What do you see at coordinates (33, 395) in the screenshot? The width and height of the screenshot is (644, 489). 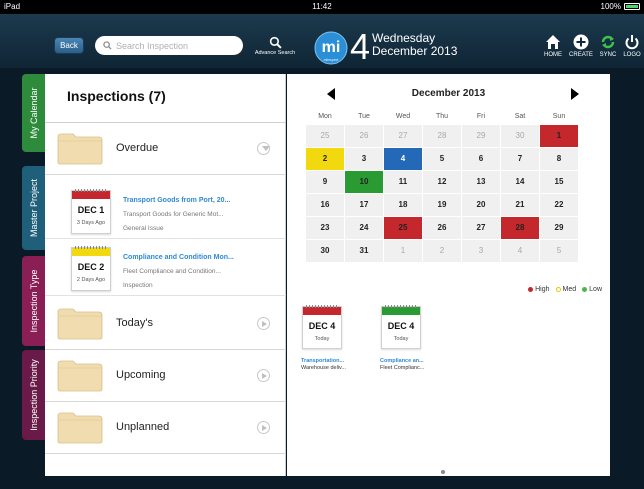 I see `tab-inspection-priority: Inspection Priority` at bounding box center [33, 395].